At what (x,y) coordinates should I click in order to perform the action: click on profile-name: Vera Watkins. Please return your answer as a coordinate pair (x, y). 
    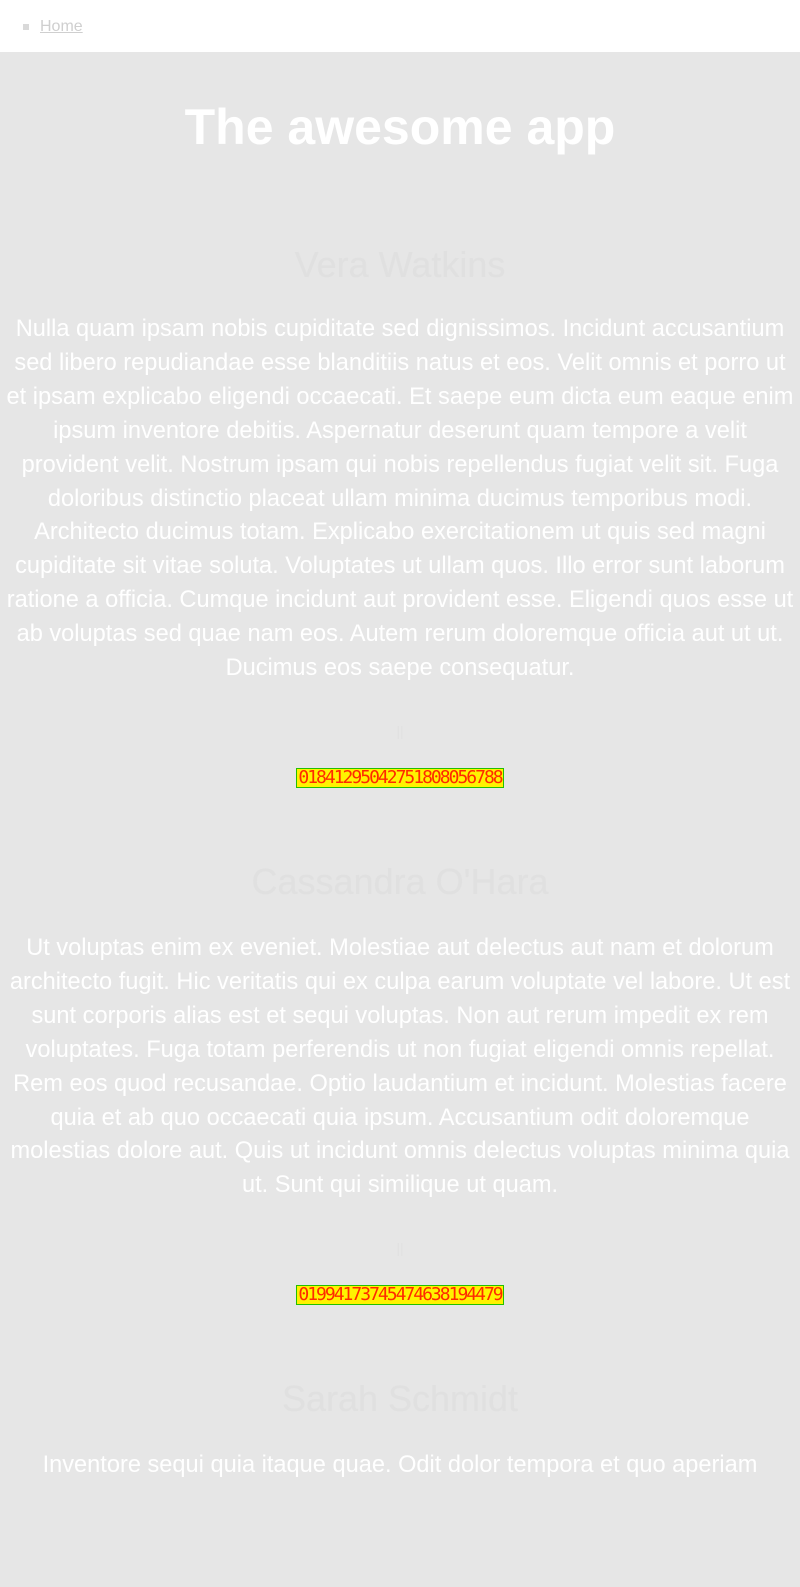
    Looking at the image, I should click on (400, 264).